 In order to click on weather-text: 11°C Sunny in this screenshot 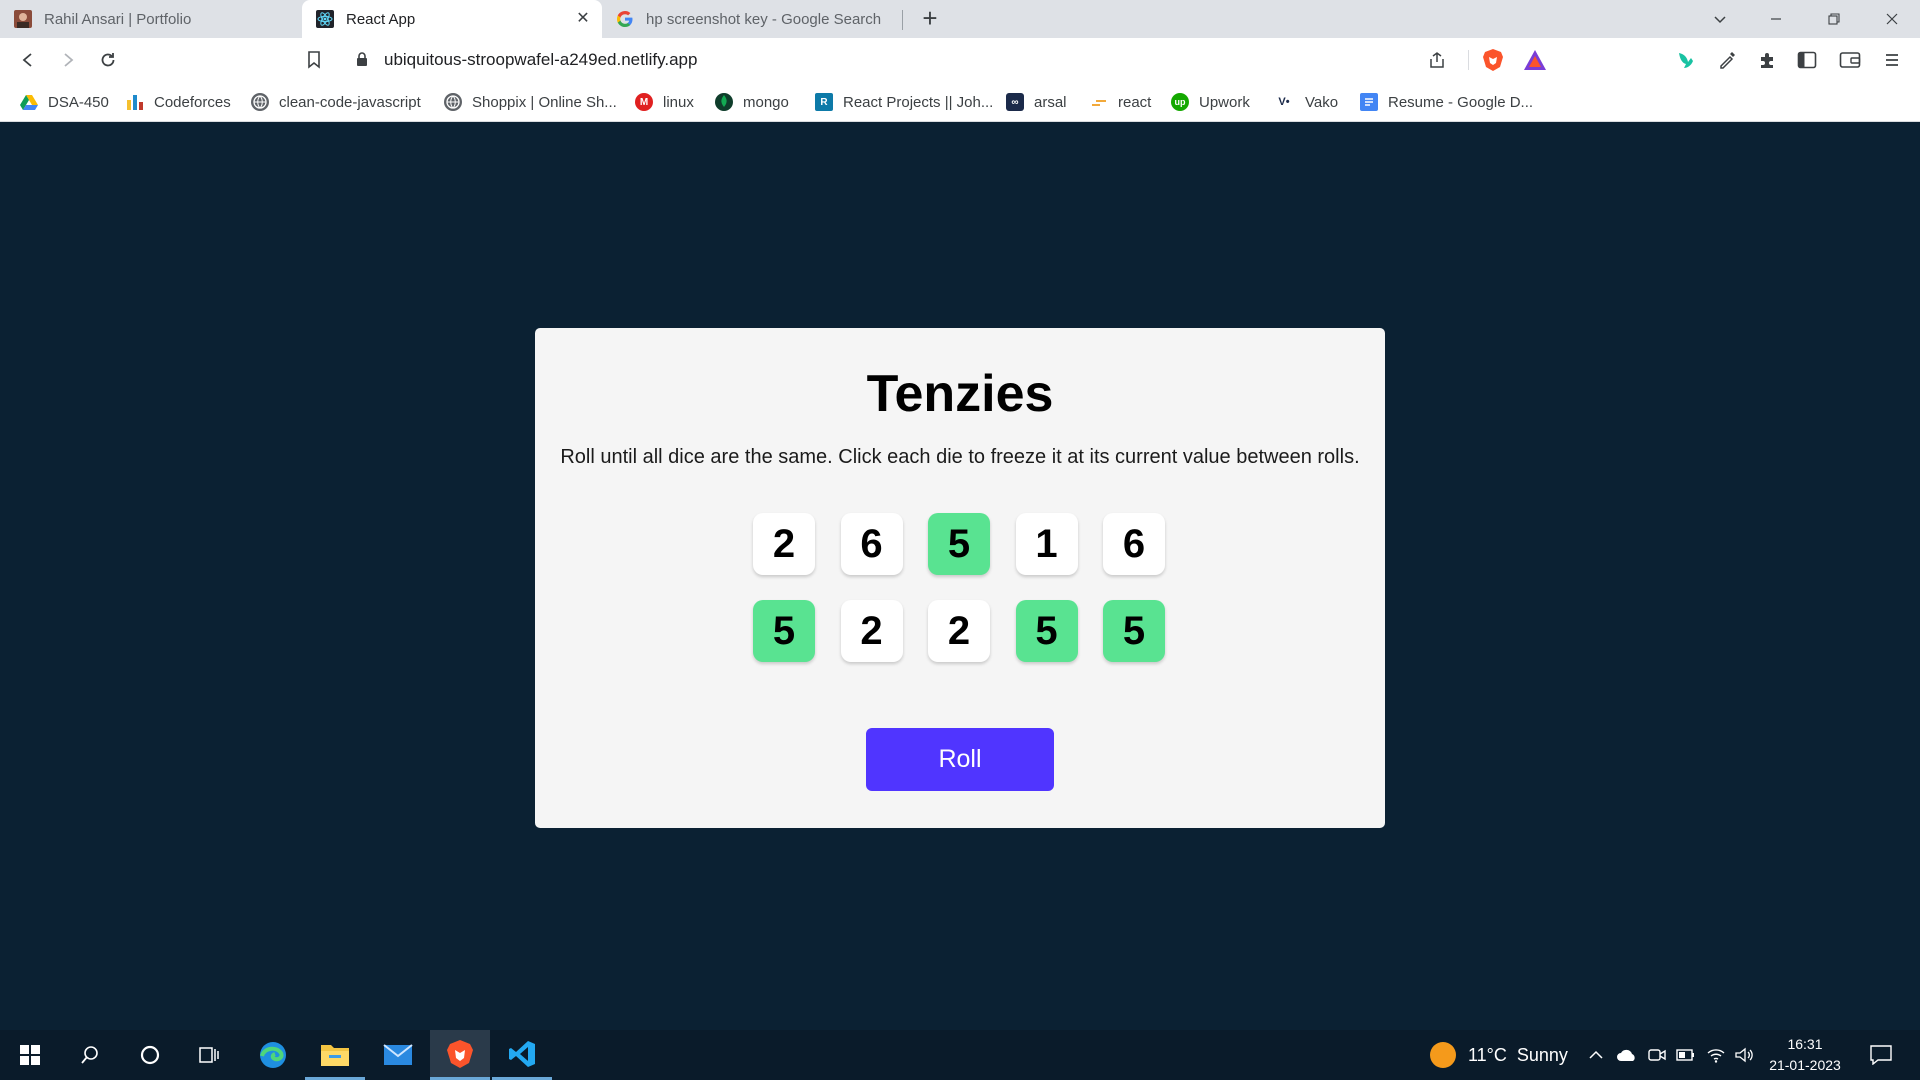, I will do `click(1518, 1054)`.